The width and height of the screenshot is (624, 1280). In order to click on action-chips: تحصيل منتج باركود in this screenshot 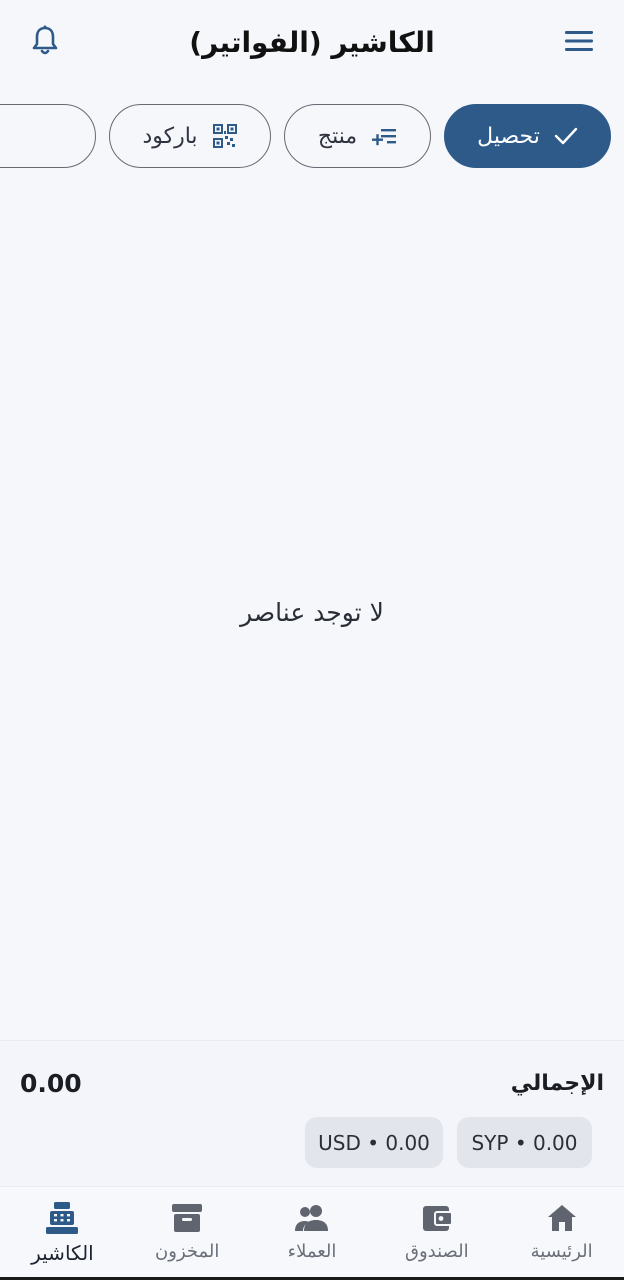, I will do `click(312, 136)`.